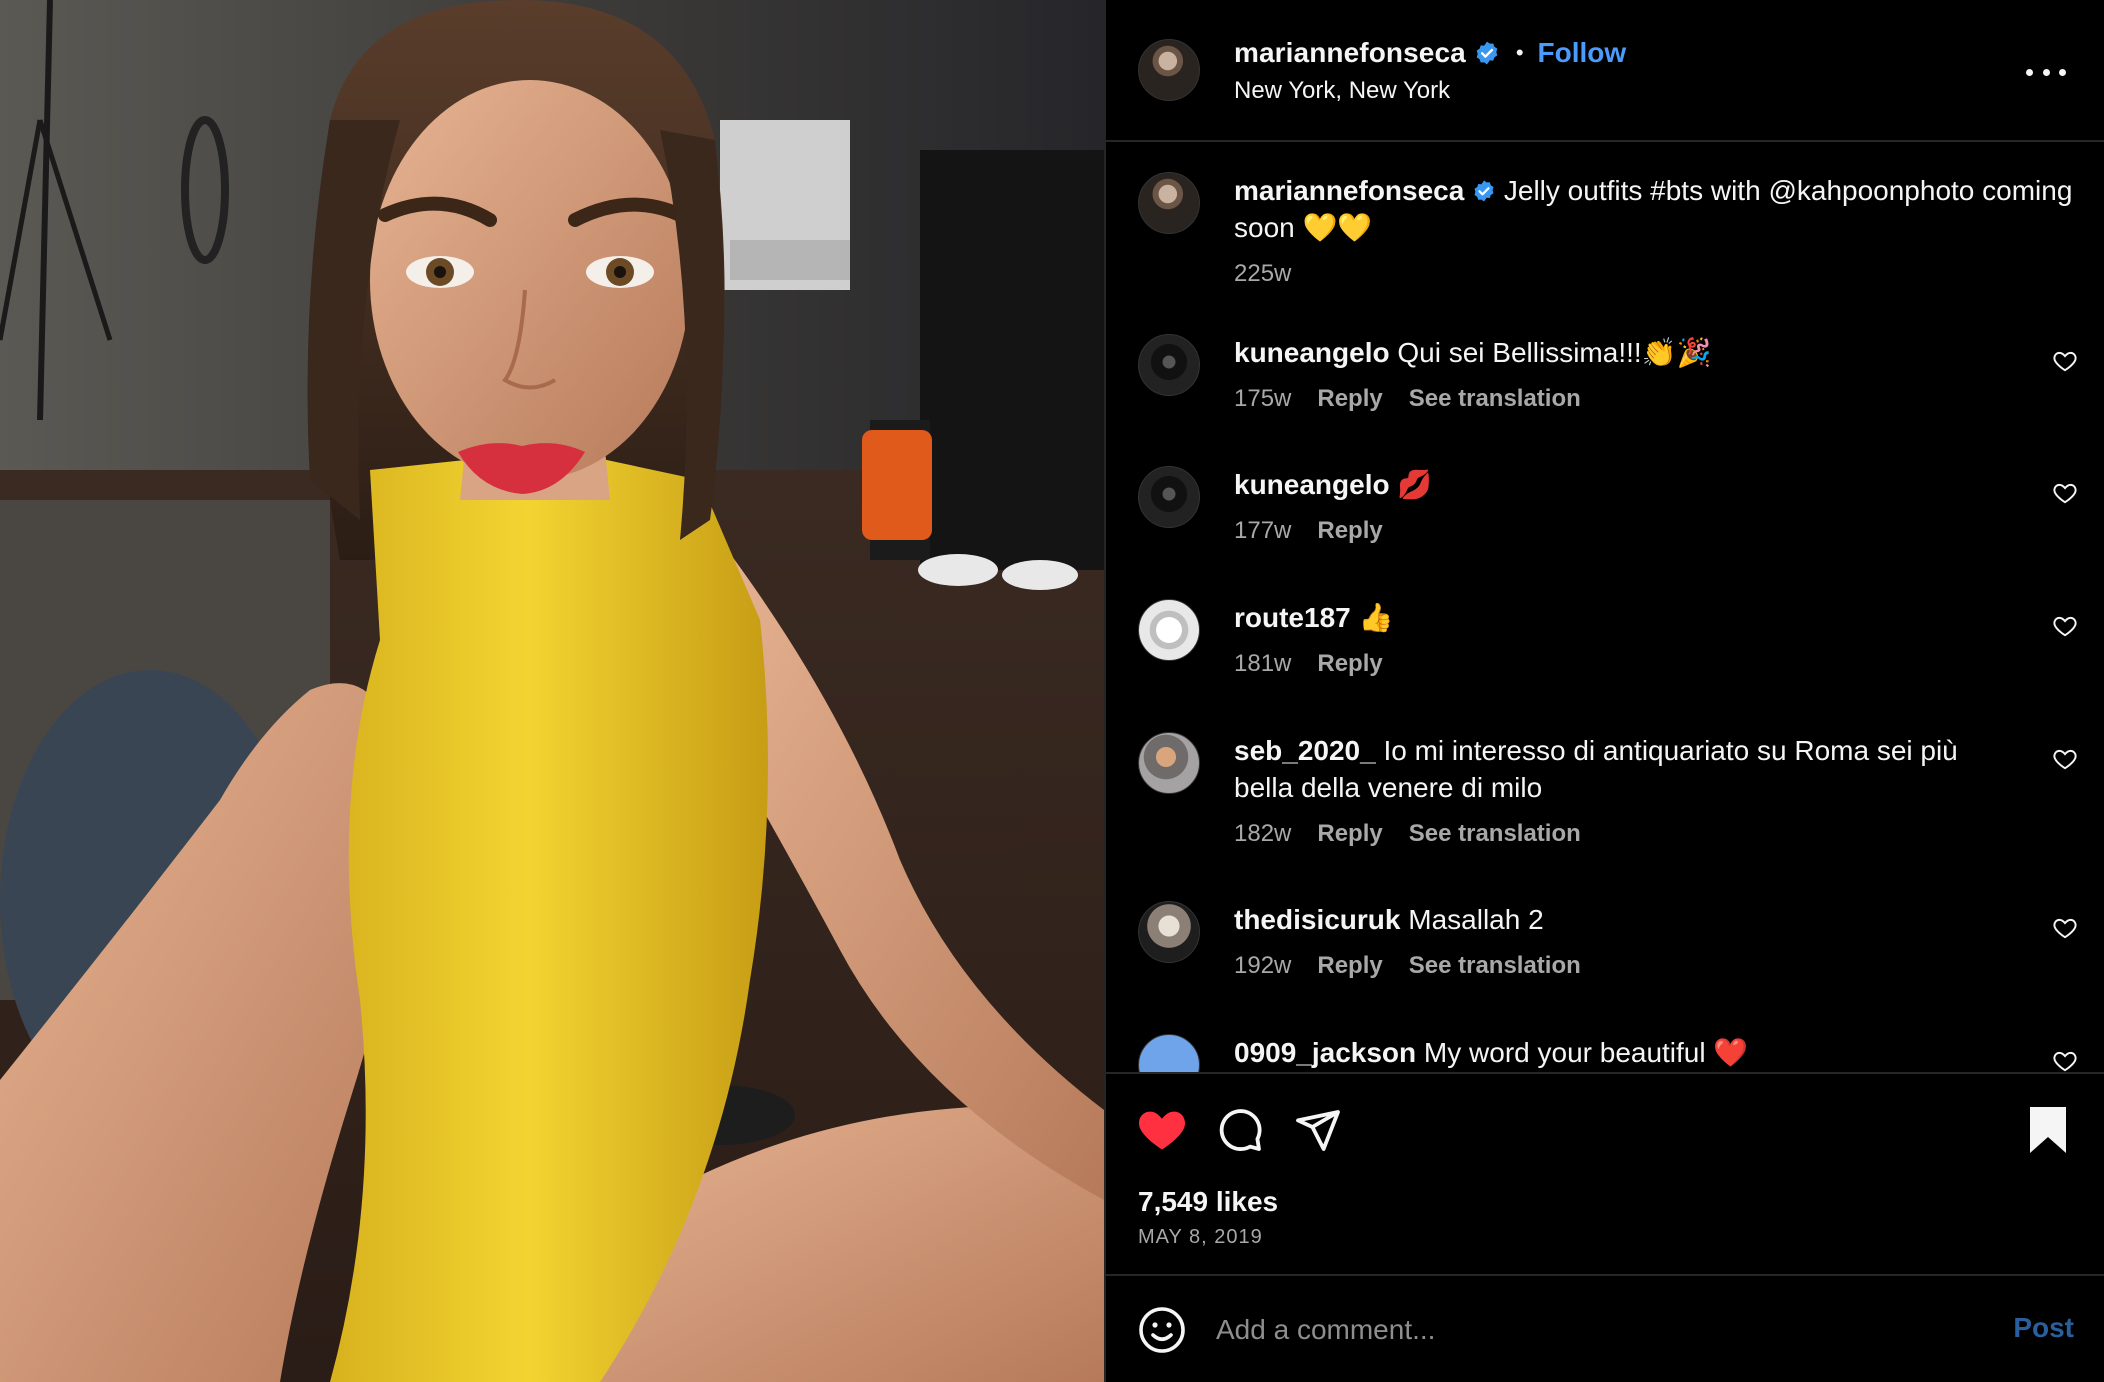 The image size is (2104, 1382). What do you see at coordinates (1350, 53) in the screenshot?
I see `author-username: mariannefonseca` at bounding box center [1350, 53].